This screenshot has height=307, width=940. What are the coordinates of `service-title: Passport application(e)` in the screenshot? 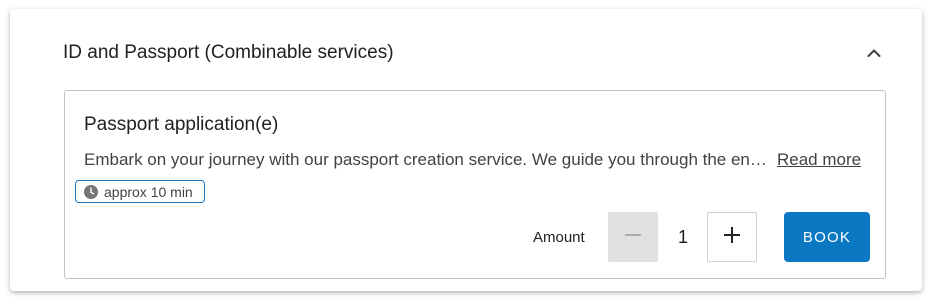 It's located at (181, 124).